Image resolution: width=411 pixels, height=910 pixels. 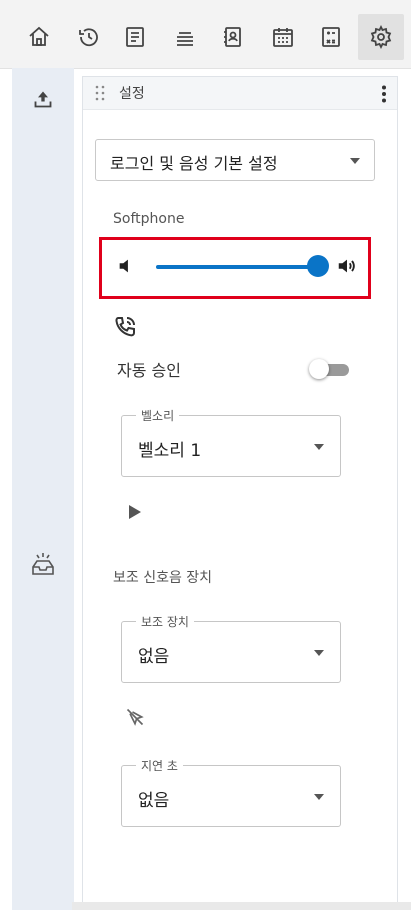 What do you see at coordinates (159, 765) in the screenshot?
I see `delay-legend: 지연 초` at bounding box center [159, 765].